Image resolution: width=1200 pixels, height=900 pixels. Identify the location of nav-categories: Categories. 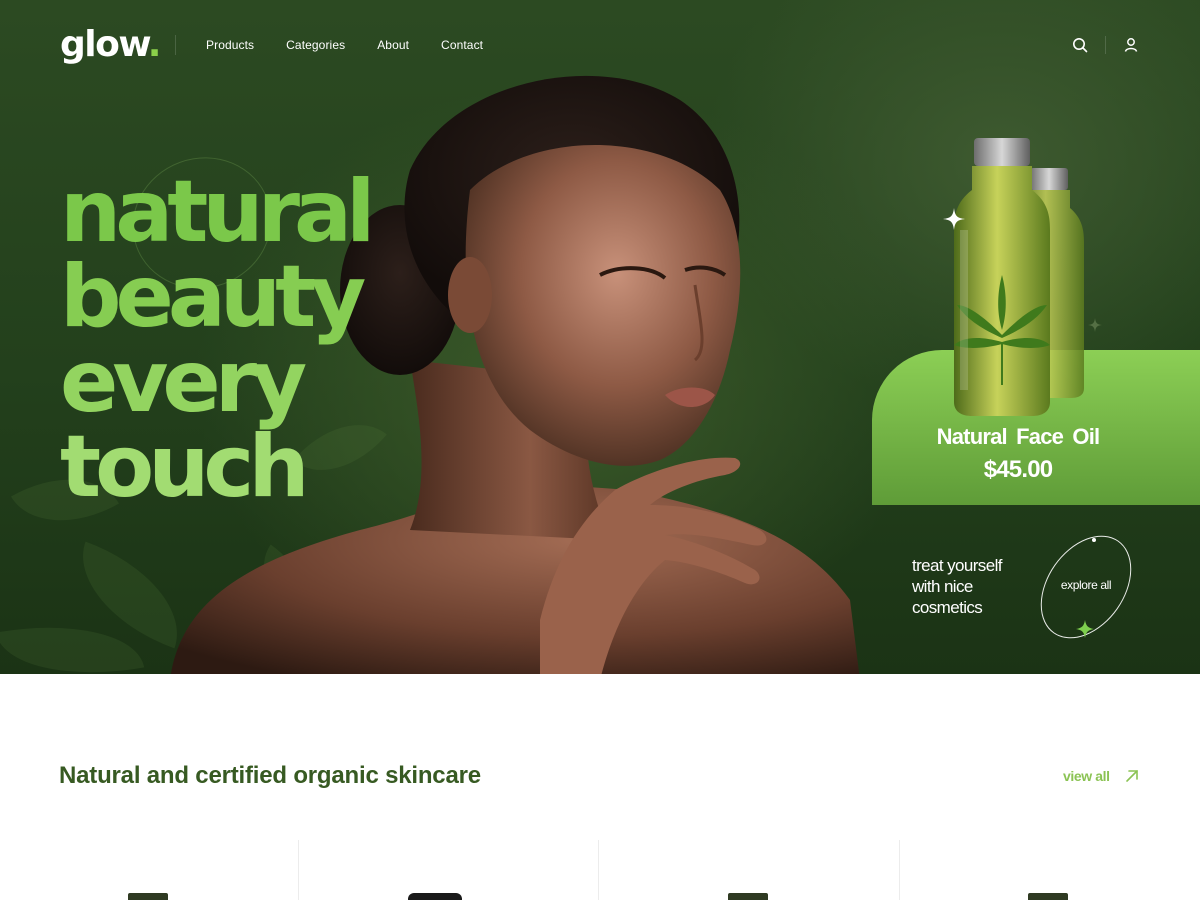
(315, 45).